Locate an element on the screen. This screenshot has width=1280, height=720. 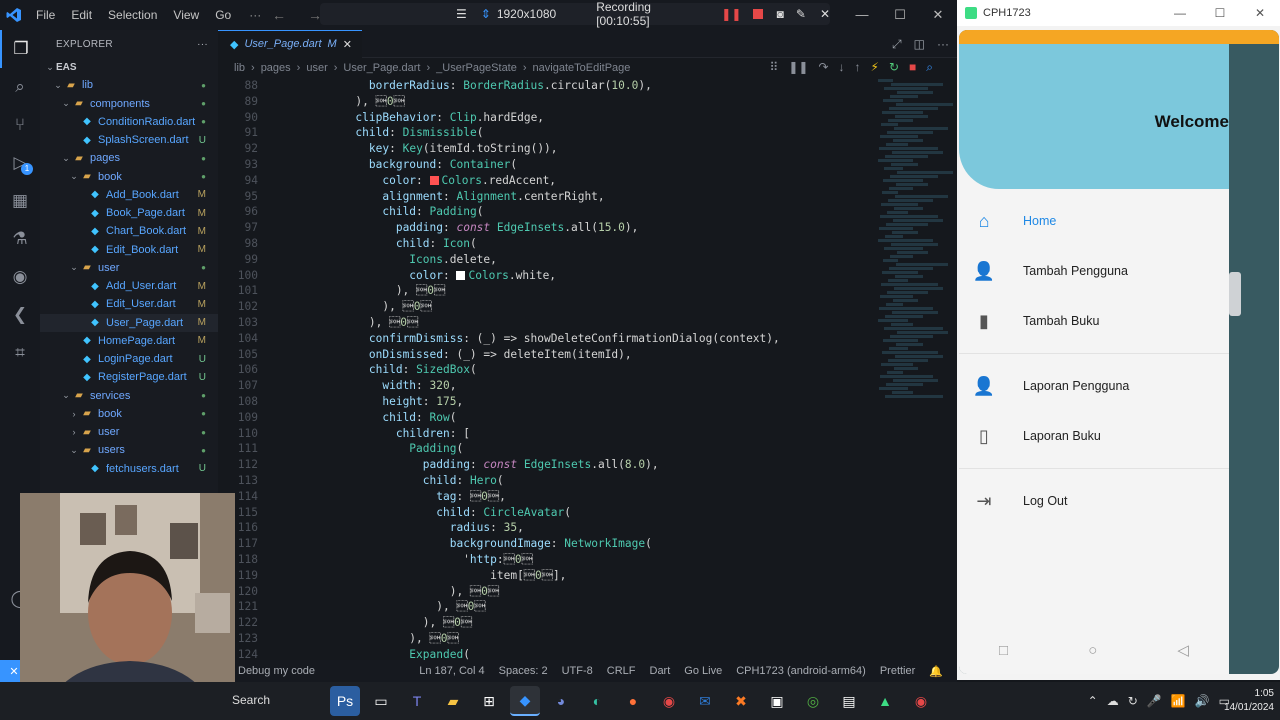
line-ending: CRLF is located at coordinates (621, 671).